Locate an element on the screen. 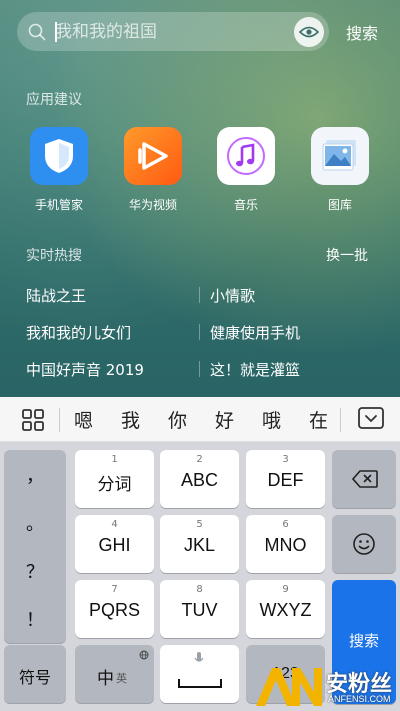  search-input is located at coordinates (170, 31).